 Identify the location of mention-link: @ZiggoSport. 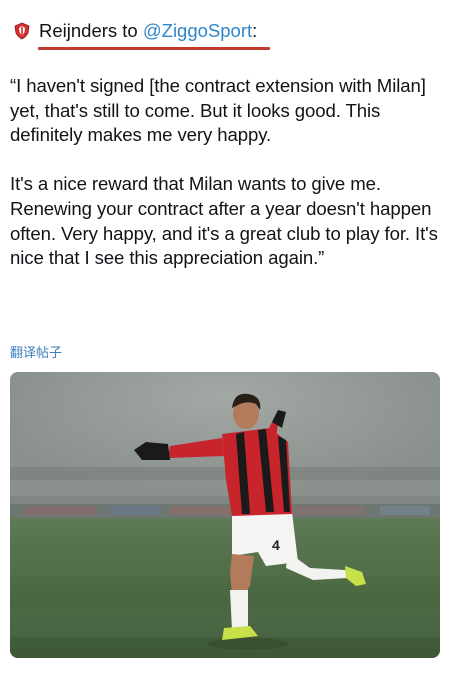
(197, 30).